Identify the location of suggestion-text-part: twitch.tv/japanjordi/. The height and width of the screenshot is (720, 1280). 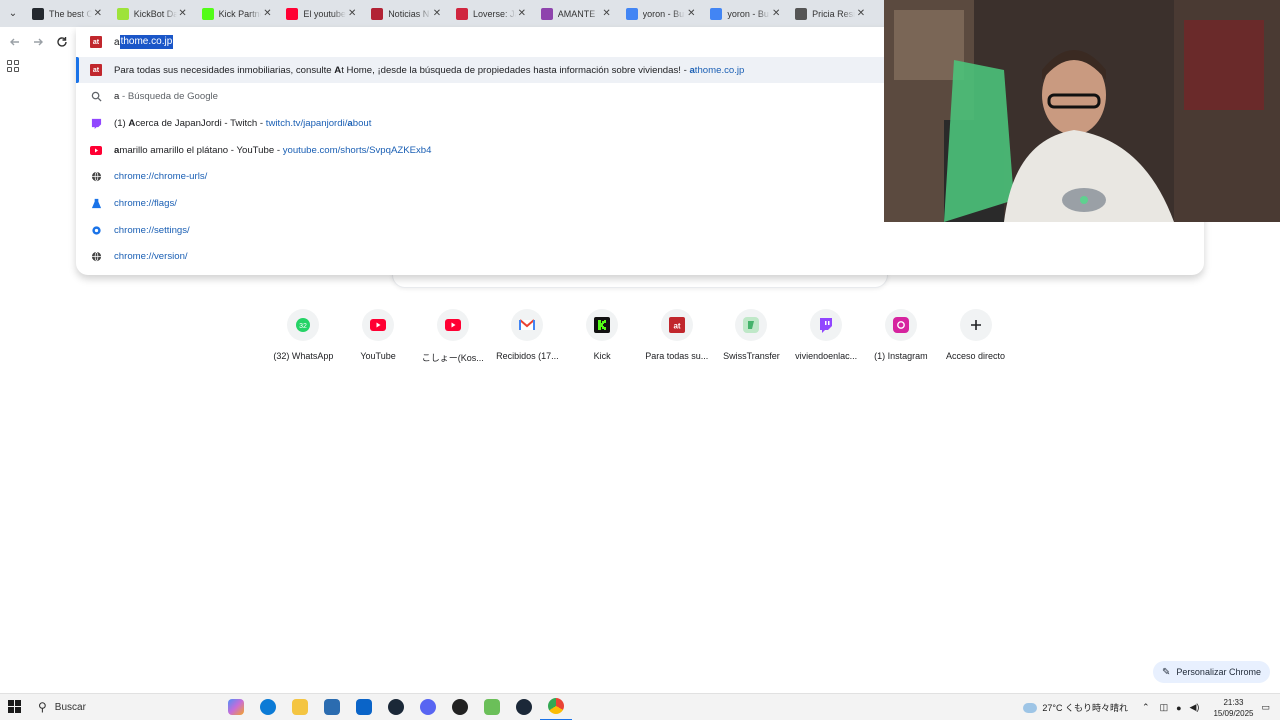
(306, 123).